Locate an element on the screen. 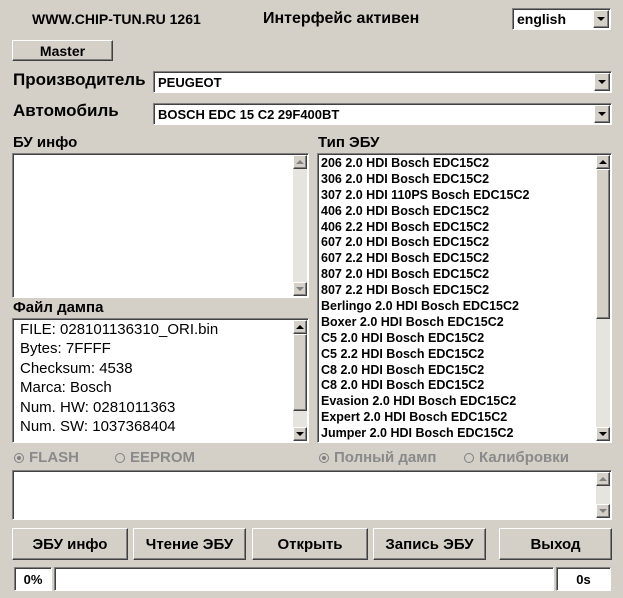 This screenshot has height=598, width=623. calibration-label: Калибровки is located at coordinates (524, 457).